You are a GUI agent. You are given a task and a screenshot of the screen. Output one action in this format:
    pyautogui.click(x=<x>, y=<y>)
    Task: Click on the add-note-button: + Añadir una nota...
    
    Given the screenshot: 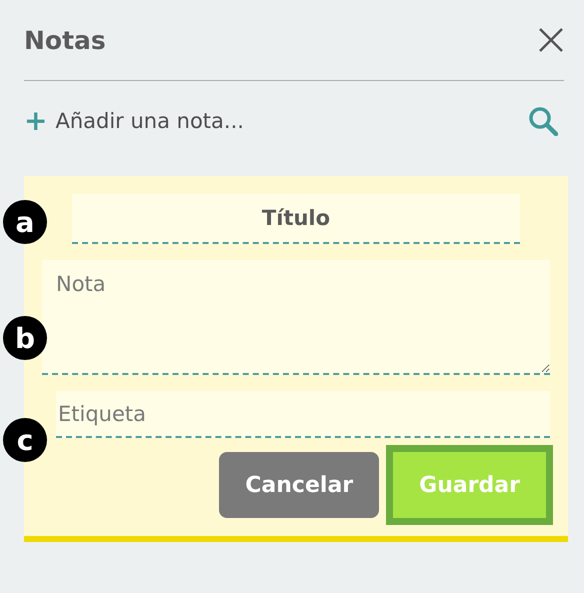 What is the action you would take?
    pyautogui.click(x=134, y=121)
    